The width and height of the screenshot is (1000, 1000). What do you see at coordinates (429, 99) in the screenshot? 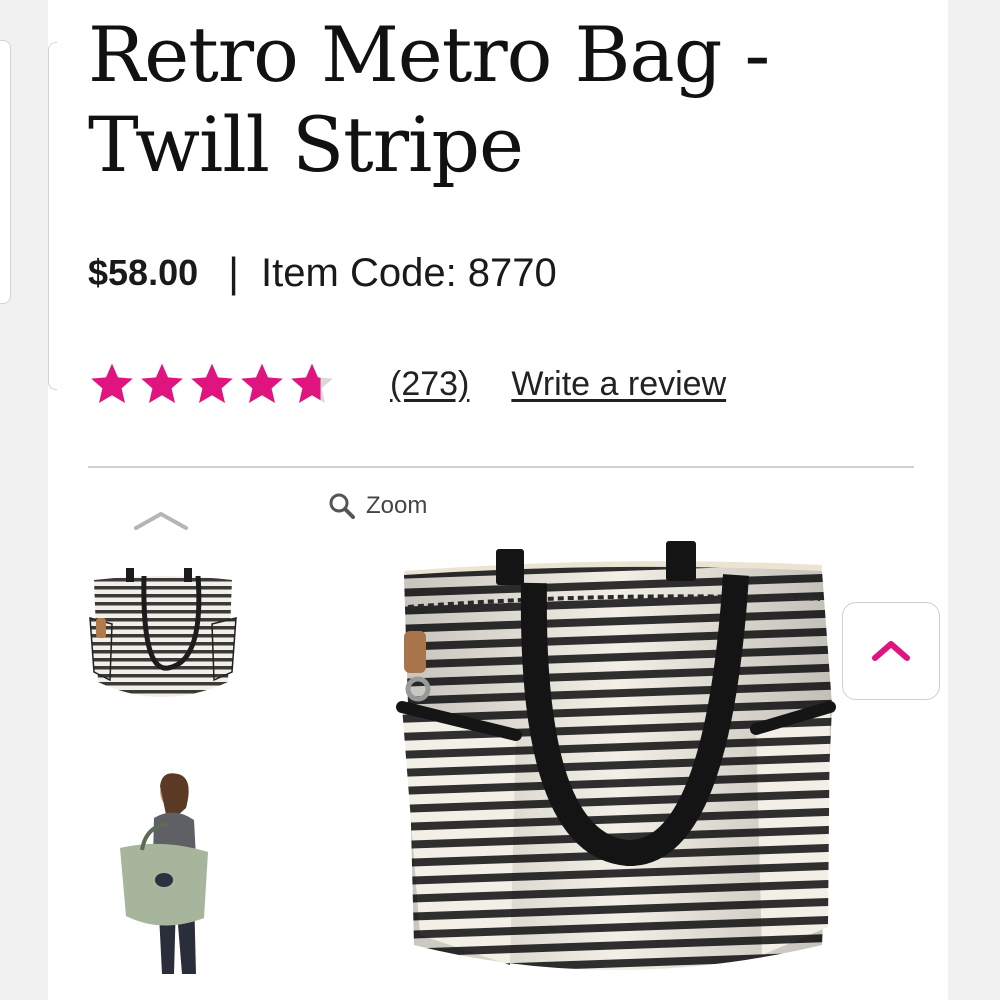
I see `product-title: Retro Metro Bag - Twill Stripe` at bounding box center [429, 99].